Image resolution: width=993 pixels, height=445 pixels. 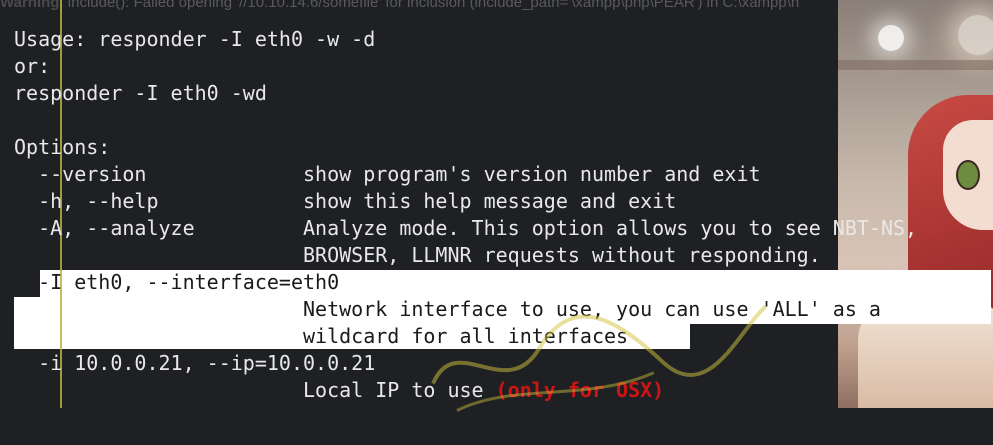 I want to click on terminal-line: responder -I eth0 -wd, so click(x=140, y=93).